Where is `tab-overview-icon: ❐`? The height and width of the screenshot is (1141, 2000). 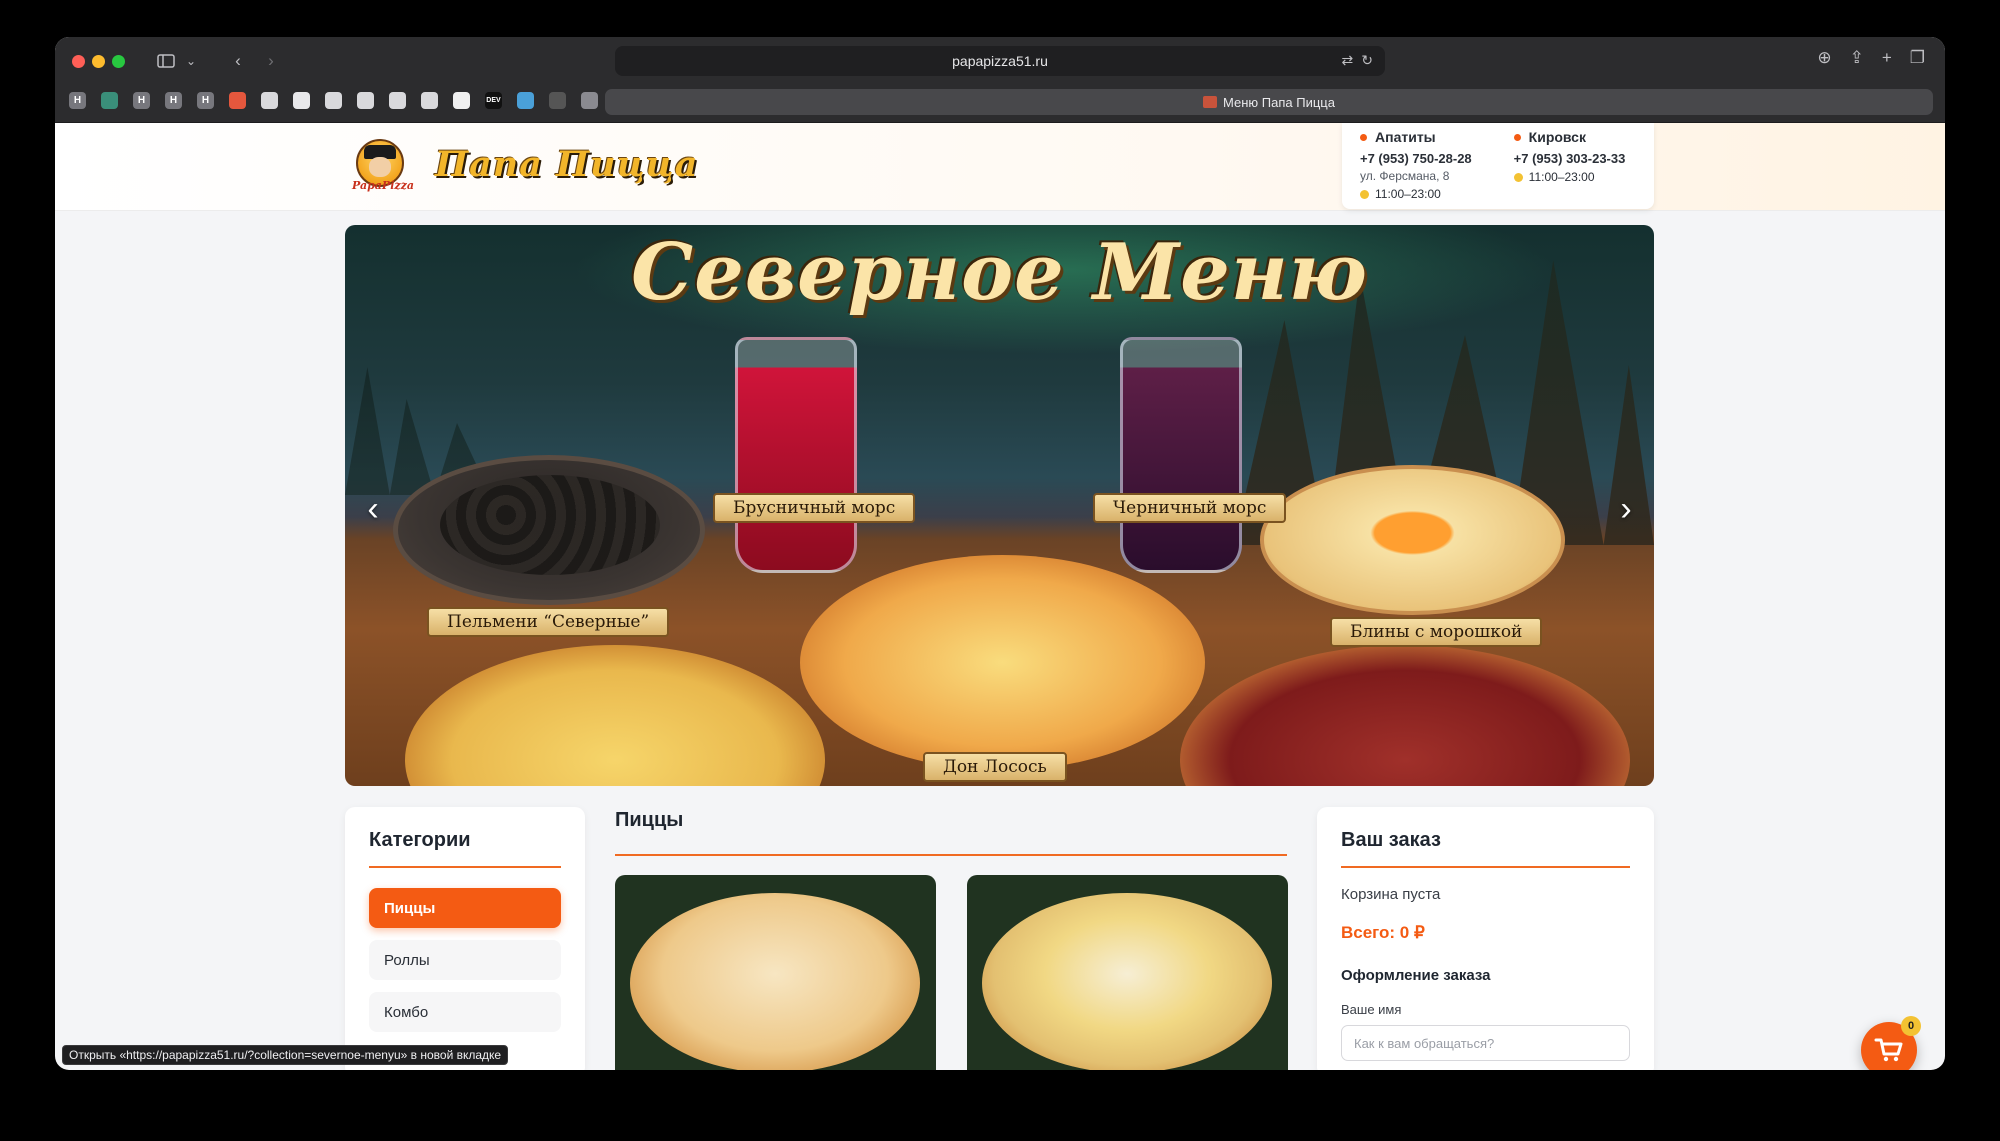
tab-overview-icon: ❐ is located at coordinates (1917, 58).